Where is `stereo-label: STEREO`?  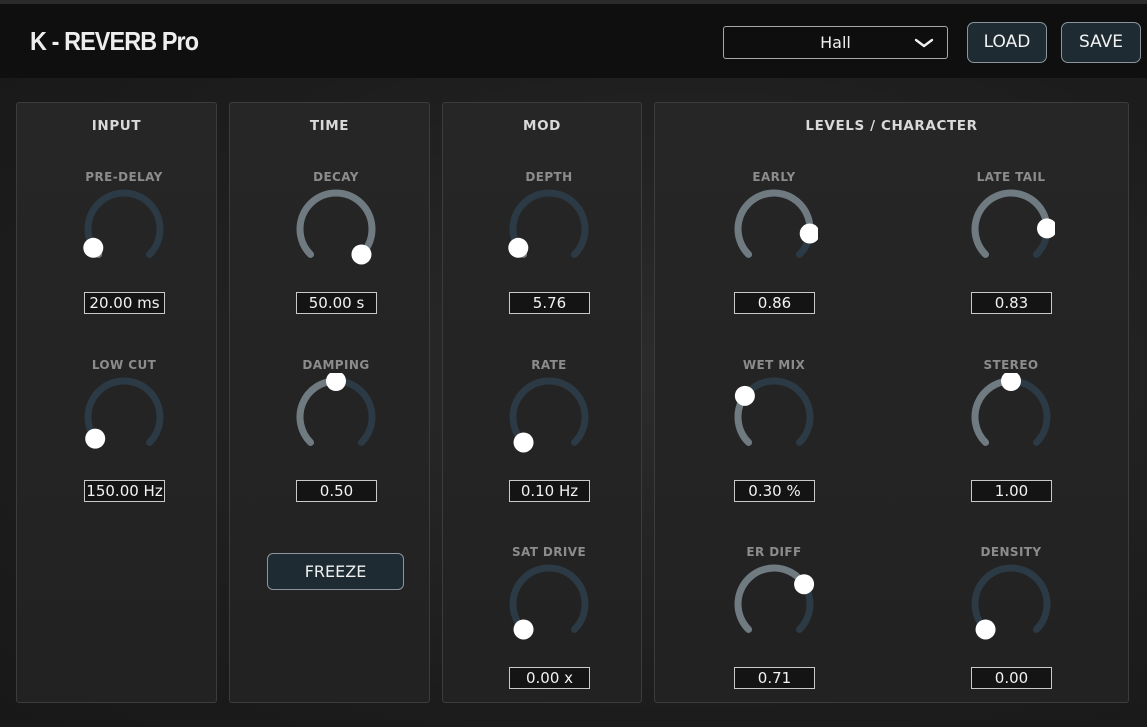
stereo-label: STEREO is located at coordinates (1011, 365).